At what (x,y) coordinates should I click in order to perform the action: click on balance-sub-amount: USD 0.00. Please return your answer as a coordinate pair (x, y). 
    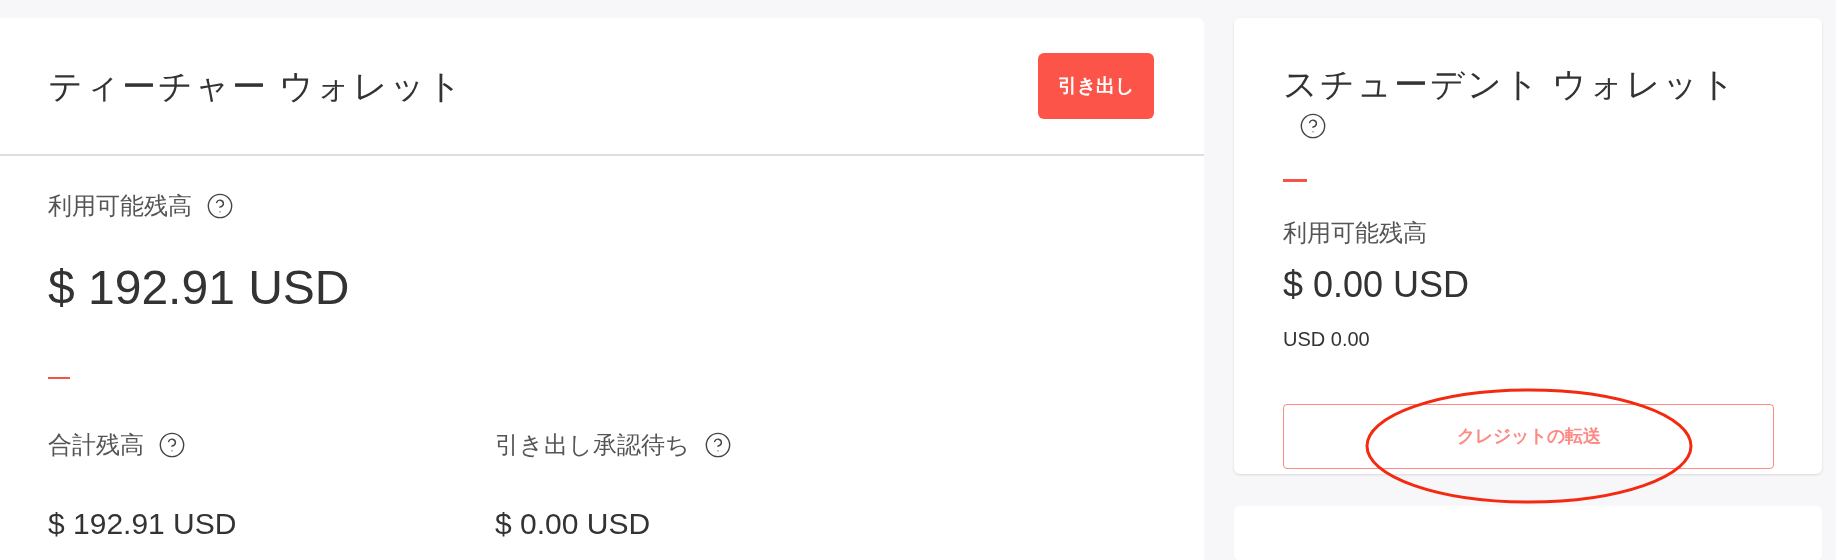
    Looking at the image, I should click on (1327, 339).